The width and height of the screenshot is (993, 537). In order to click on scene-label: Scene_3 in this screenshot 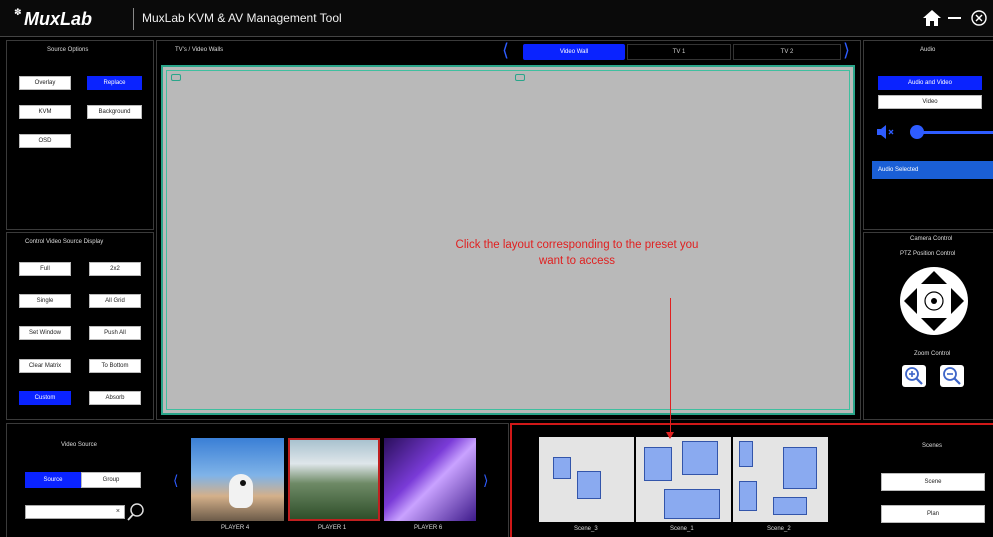, I will do `click(586, 529)`.